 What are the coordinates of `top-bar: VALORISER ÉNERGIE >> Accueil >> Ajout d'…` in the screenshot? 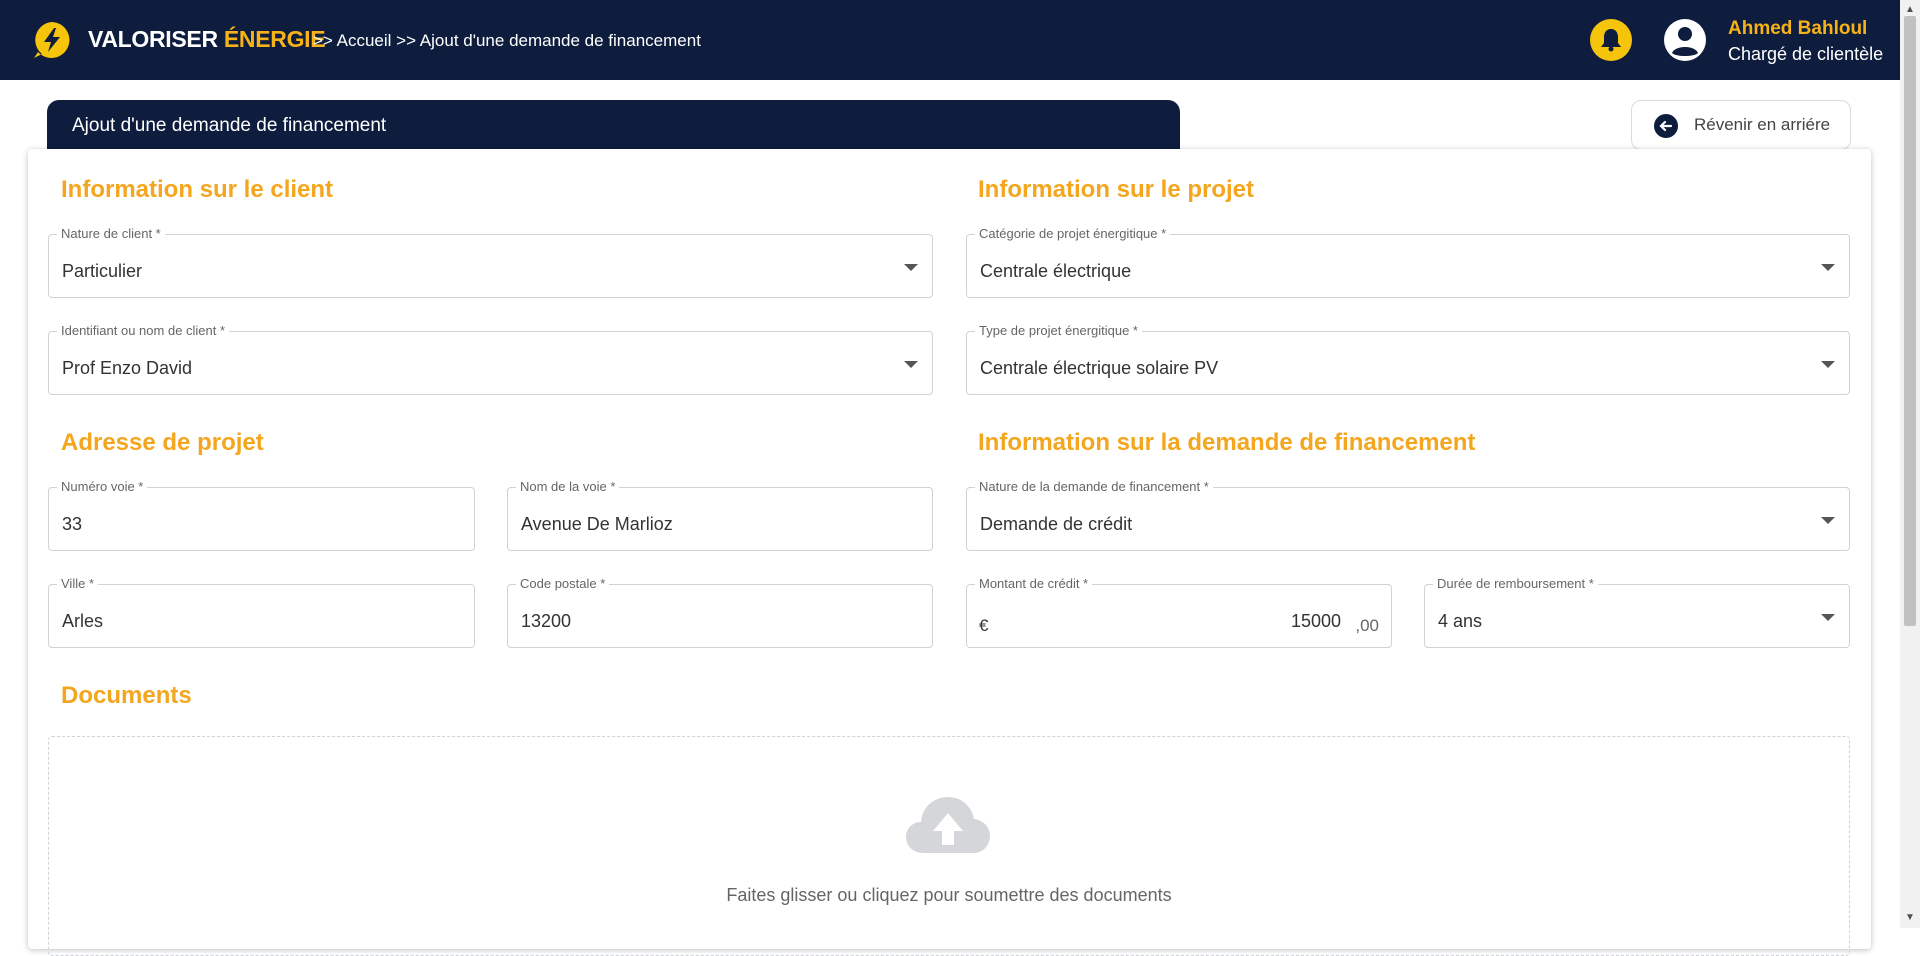 It's located at (950, 40).